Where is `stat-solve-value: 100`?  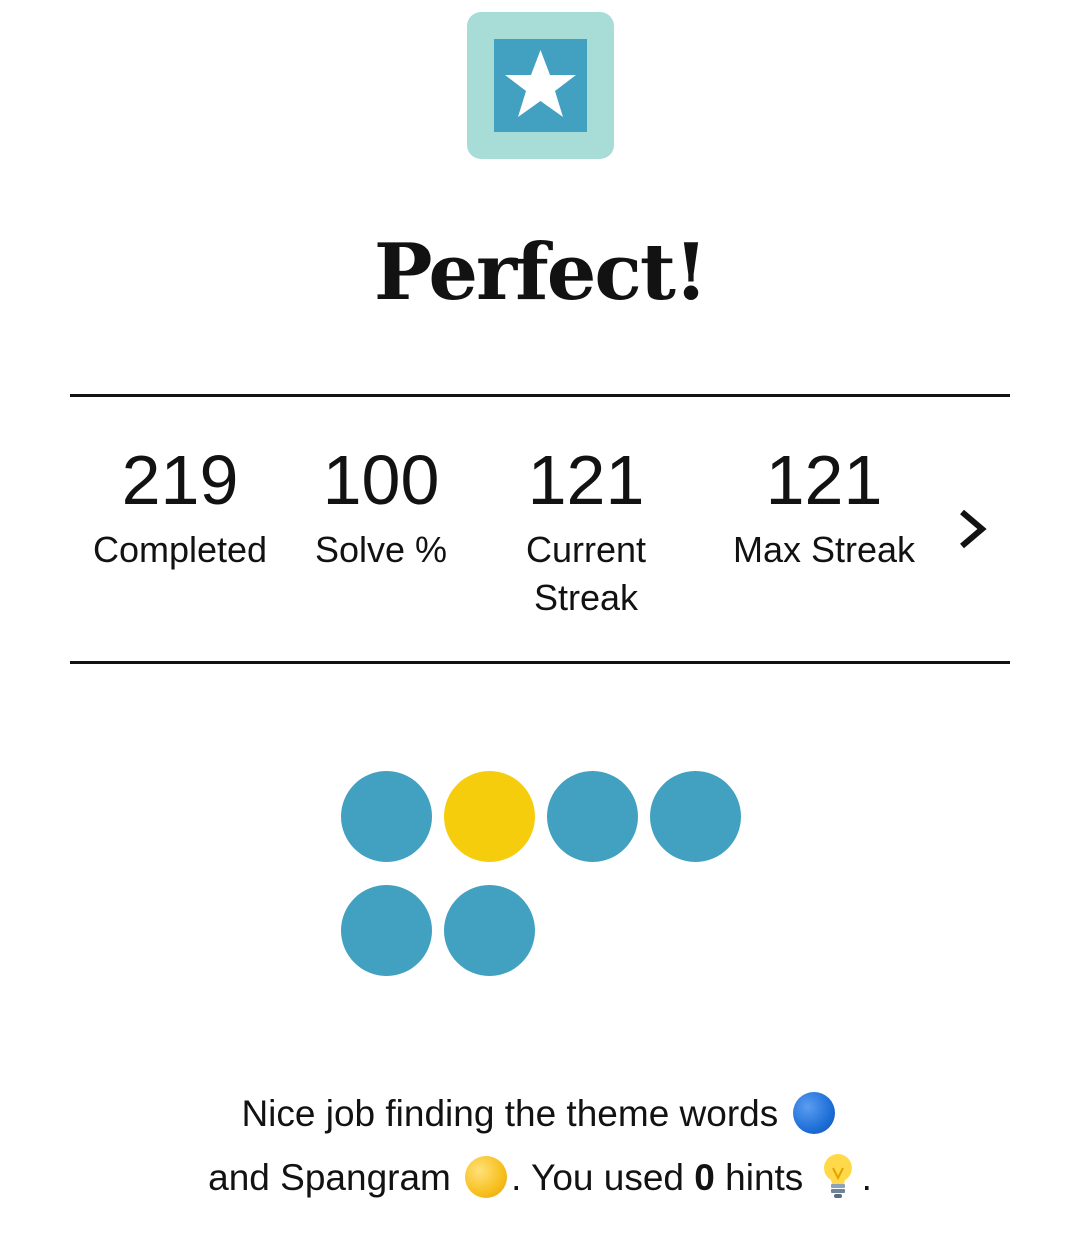 stat-solve-value: 100 is located at coordinates (381, 480).